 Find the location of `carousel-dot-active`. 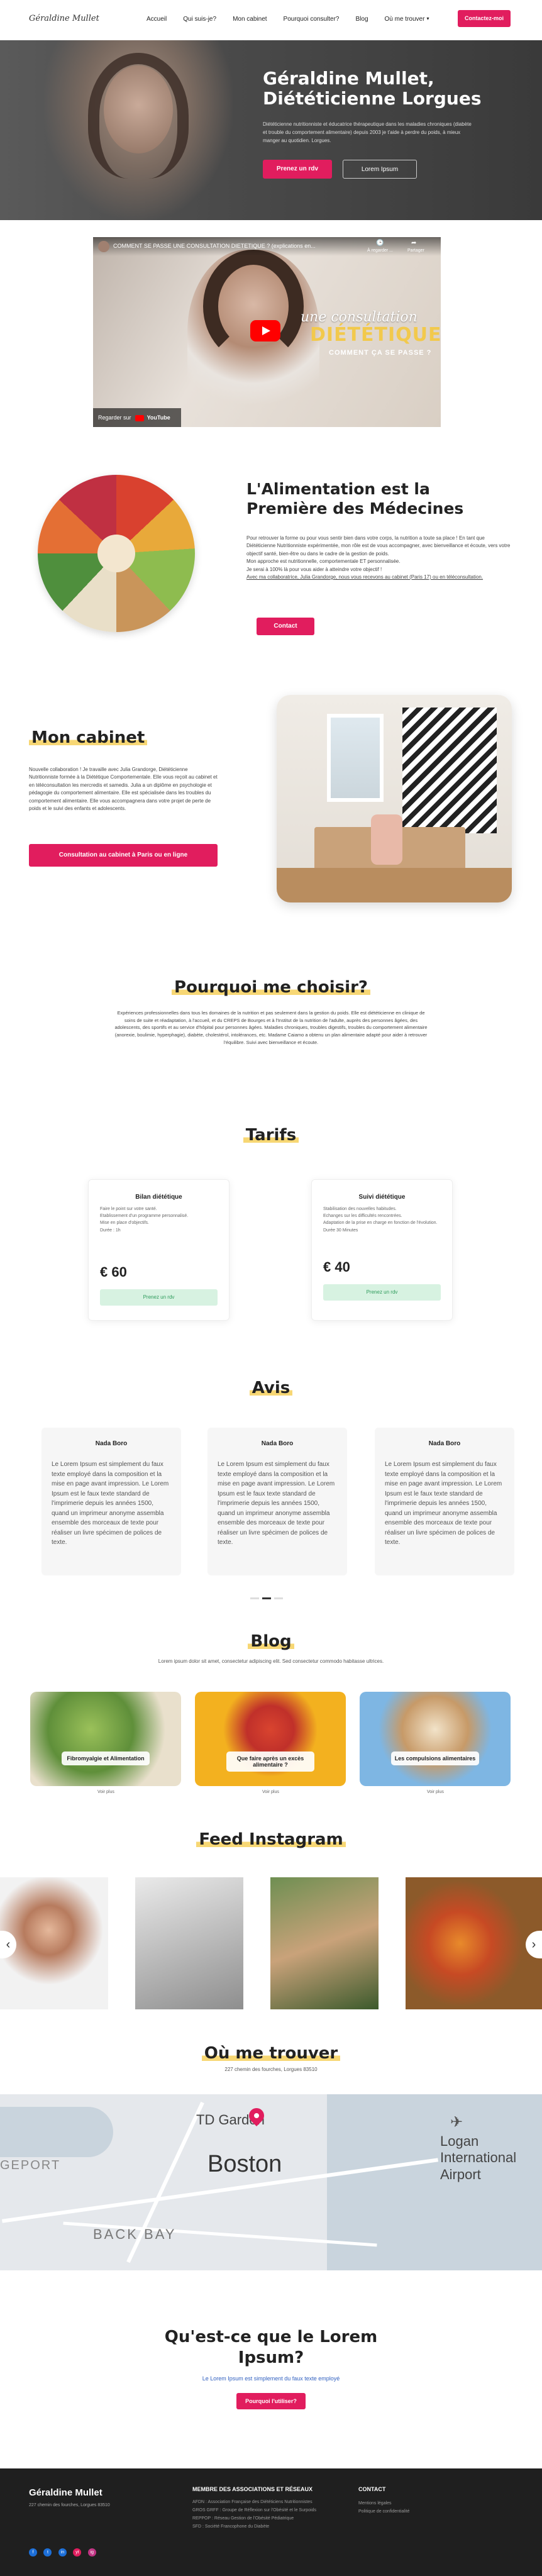

carousel-dot-active is located at coordinates (266, 1598).